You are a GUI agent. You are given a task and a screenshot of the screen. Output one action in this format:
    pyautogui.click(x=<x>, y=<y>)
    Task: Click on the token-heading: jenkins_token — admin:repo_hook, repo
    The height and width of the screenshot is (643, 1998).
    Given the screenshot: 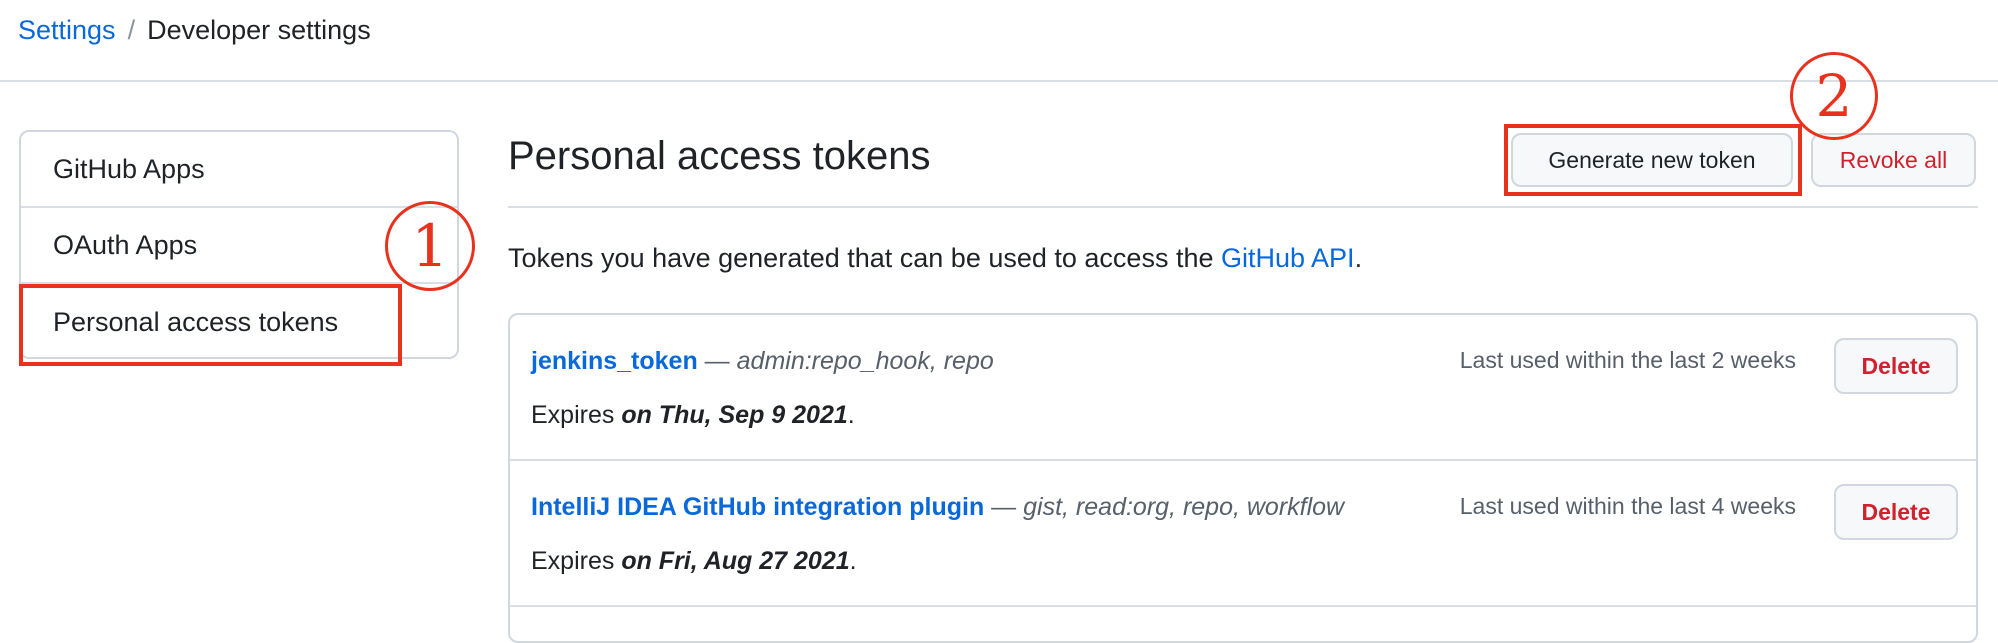 What is the action you would take?
    pyautogui.click(x=762, y=361)
    